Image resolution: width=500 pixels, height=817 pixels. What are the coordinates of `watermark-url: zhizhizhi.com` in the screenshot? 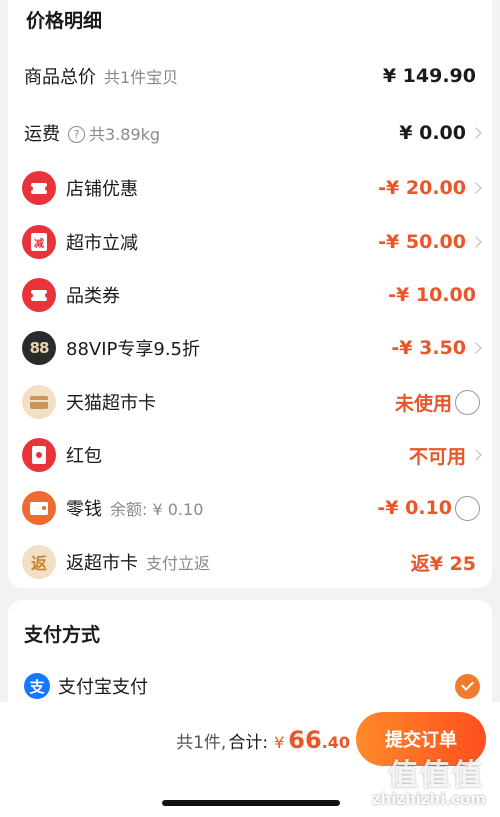 It's located at (428, 799).